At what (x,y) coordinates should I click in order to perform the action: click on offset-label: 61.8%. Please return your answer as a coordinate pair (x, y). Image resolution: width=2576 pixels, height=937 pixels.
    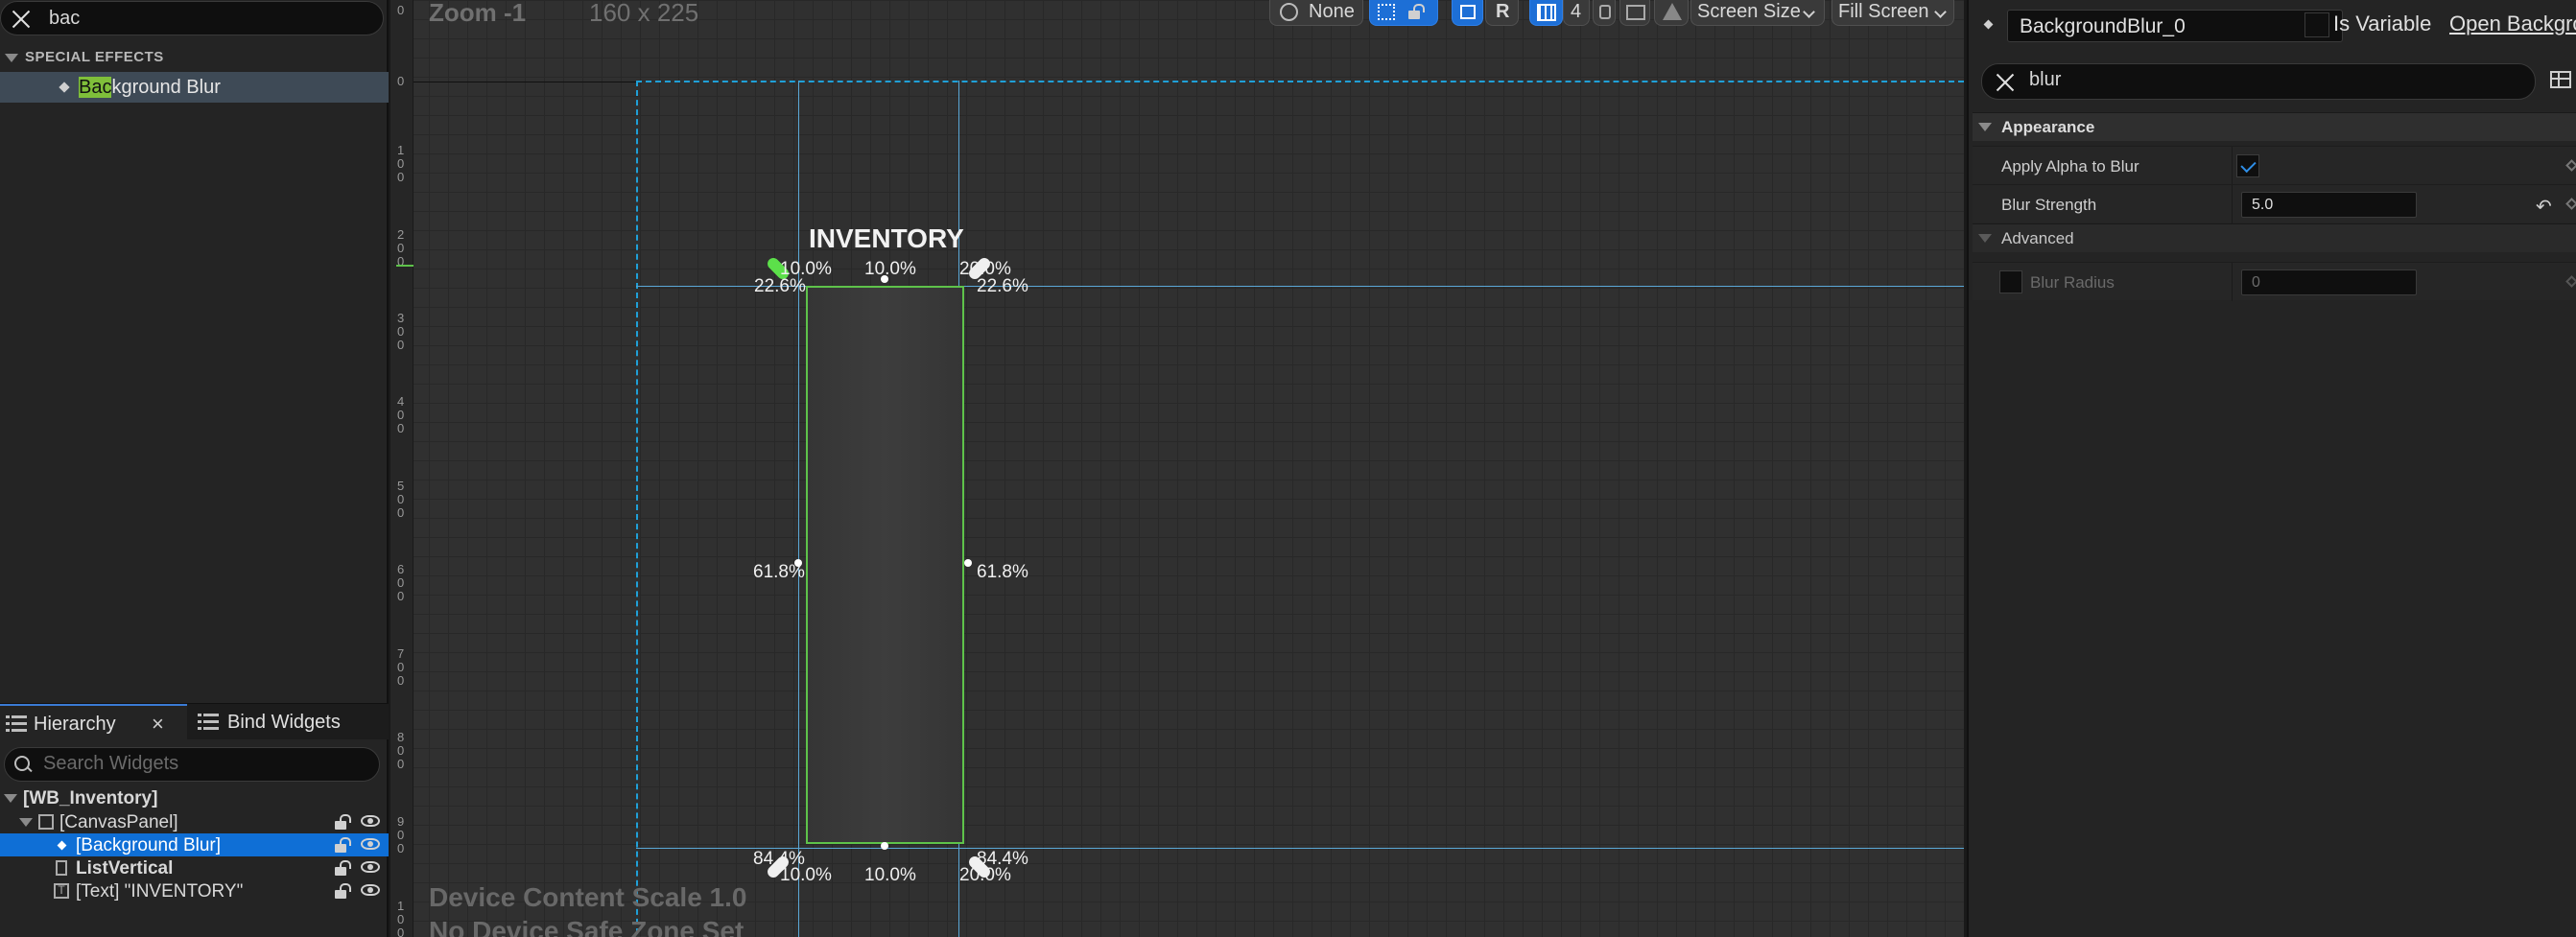
    Looking at the image, I should click on (779, 572).